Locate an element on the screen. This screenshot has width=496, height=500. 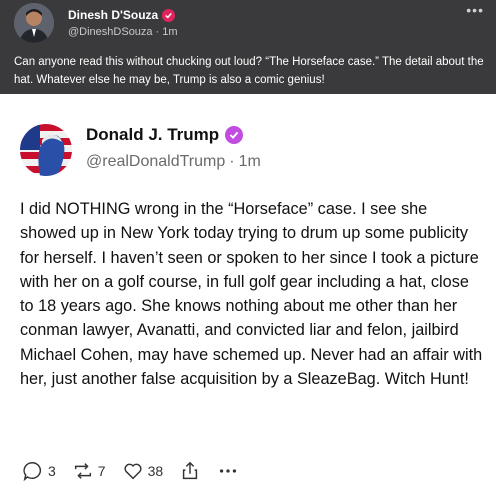
share-icon is located at coordinates (190, 471).